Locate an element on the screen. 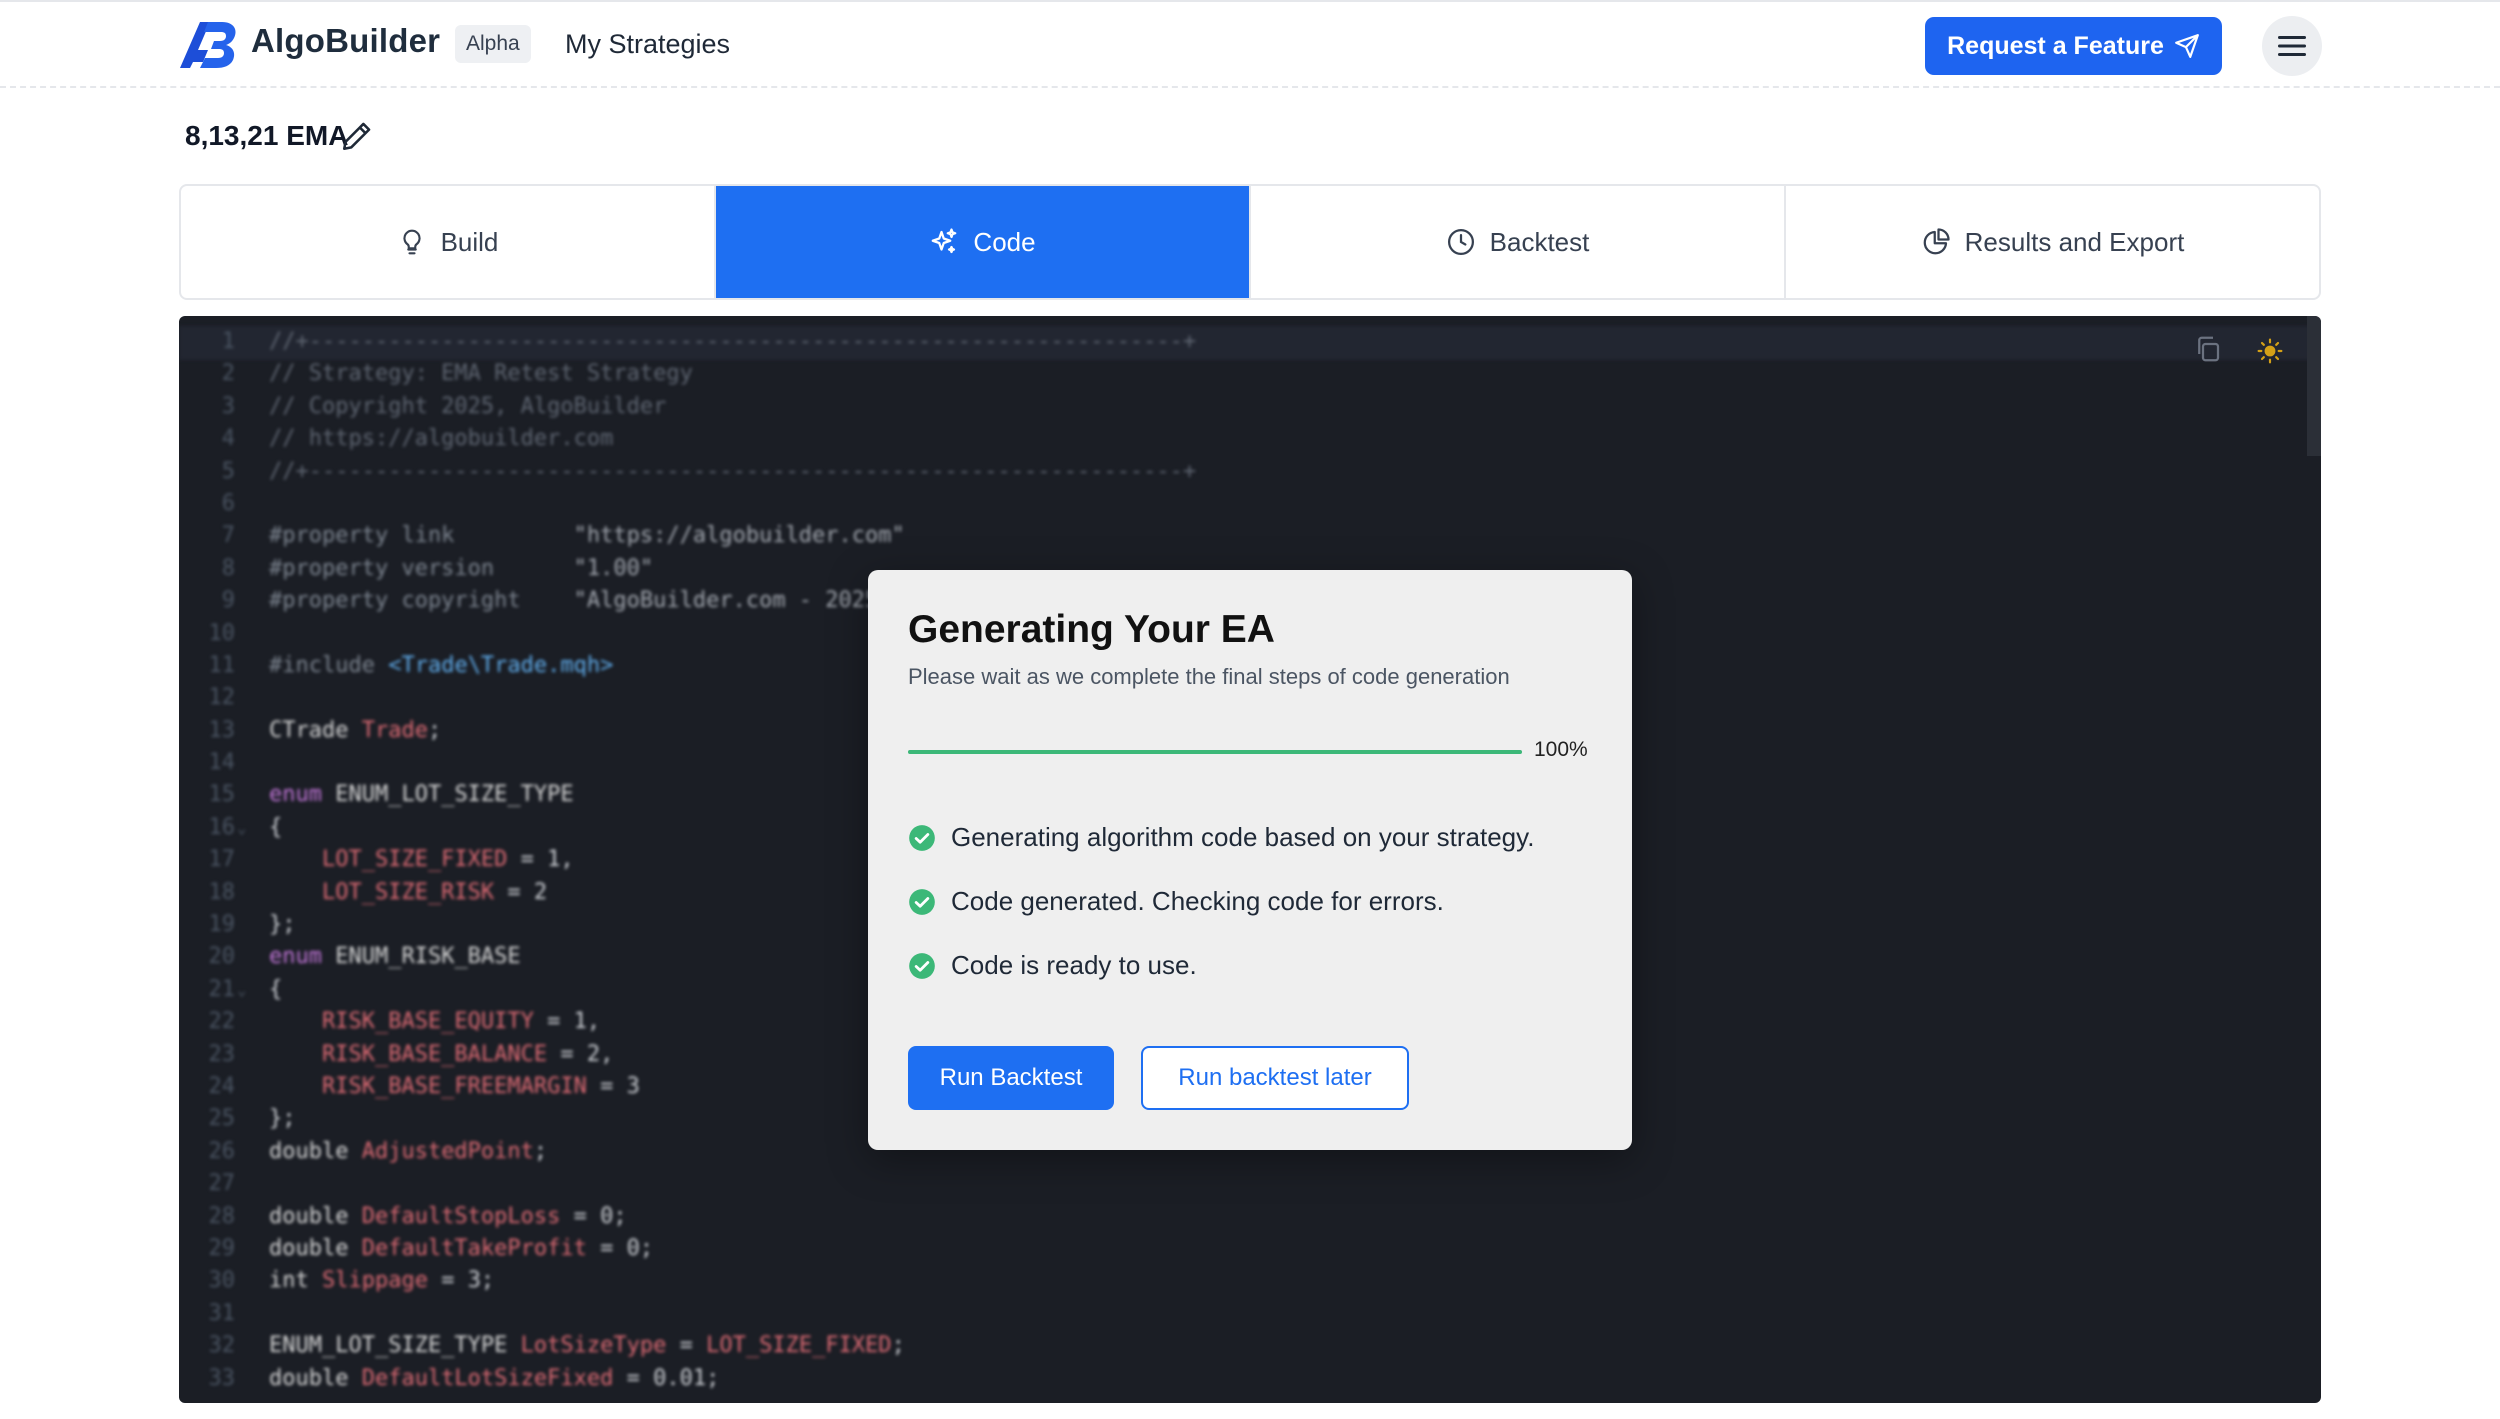 Image resolution: width=2500 pixels, height=1419 pixels. sun-theme-icon is located at coordinates (2270, 351).